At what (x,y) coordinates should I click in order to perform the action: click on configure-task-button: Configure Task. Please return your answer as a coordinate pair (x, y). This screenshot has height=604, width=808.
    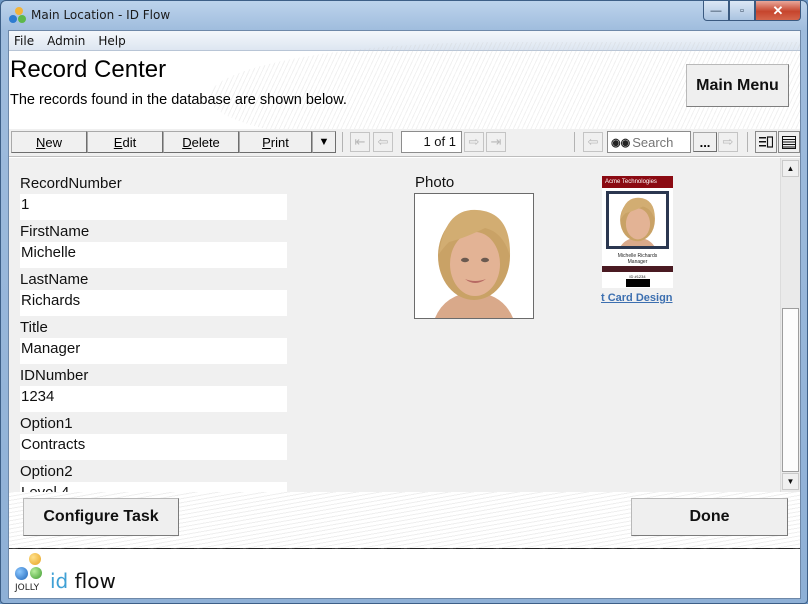
    Looking at the image, I should click on (101, 517).